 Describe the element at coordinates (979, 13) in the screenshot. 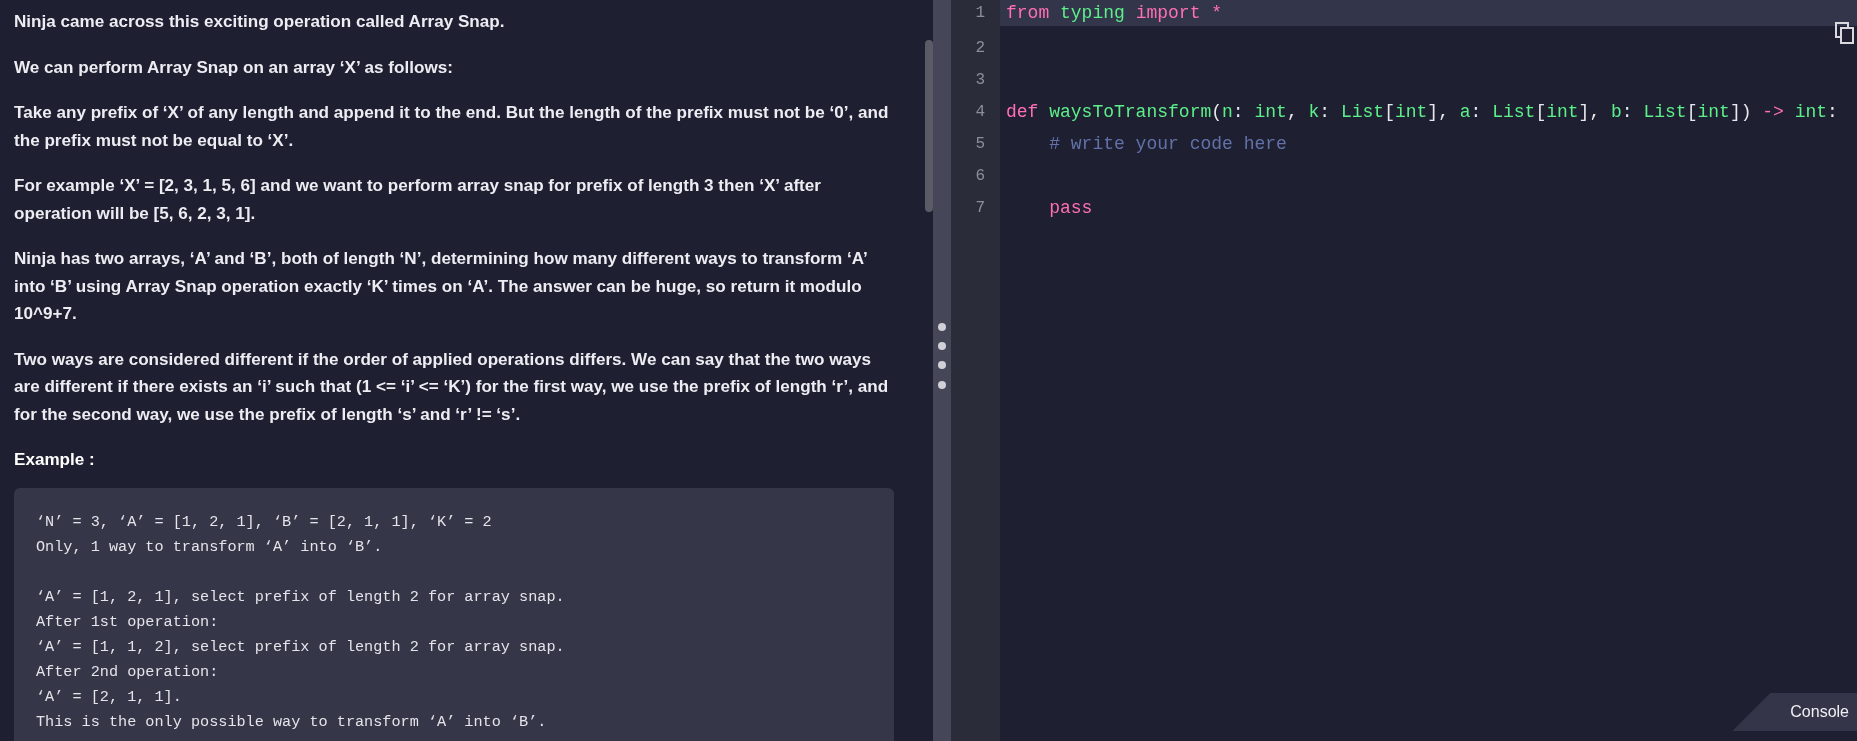

I see `line-number: 1` at that location.